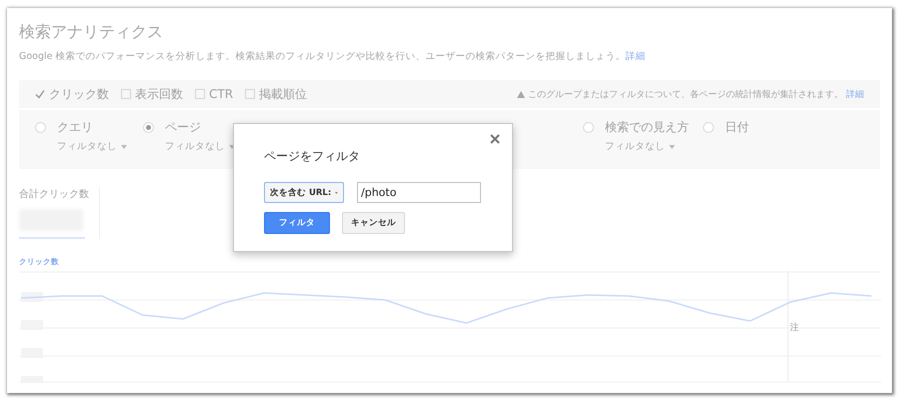 This screenshot has height=403, width=899. What do you see at coordinates (312, 156) in the screenshot?
I see `dialog-title: ページをフィルタ` at bounding box center [312, 156].